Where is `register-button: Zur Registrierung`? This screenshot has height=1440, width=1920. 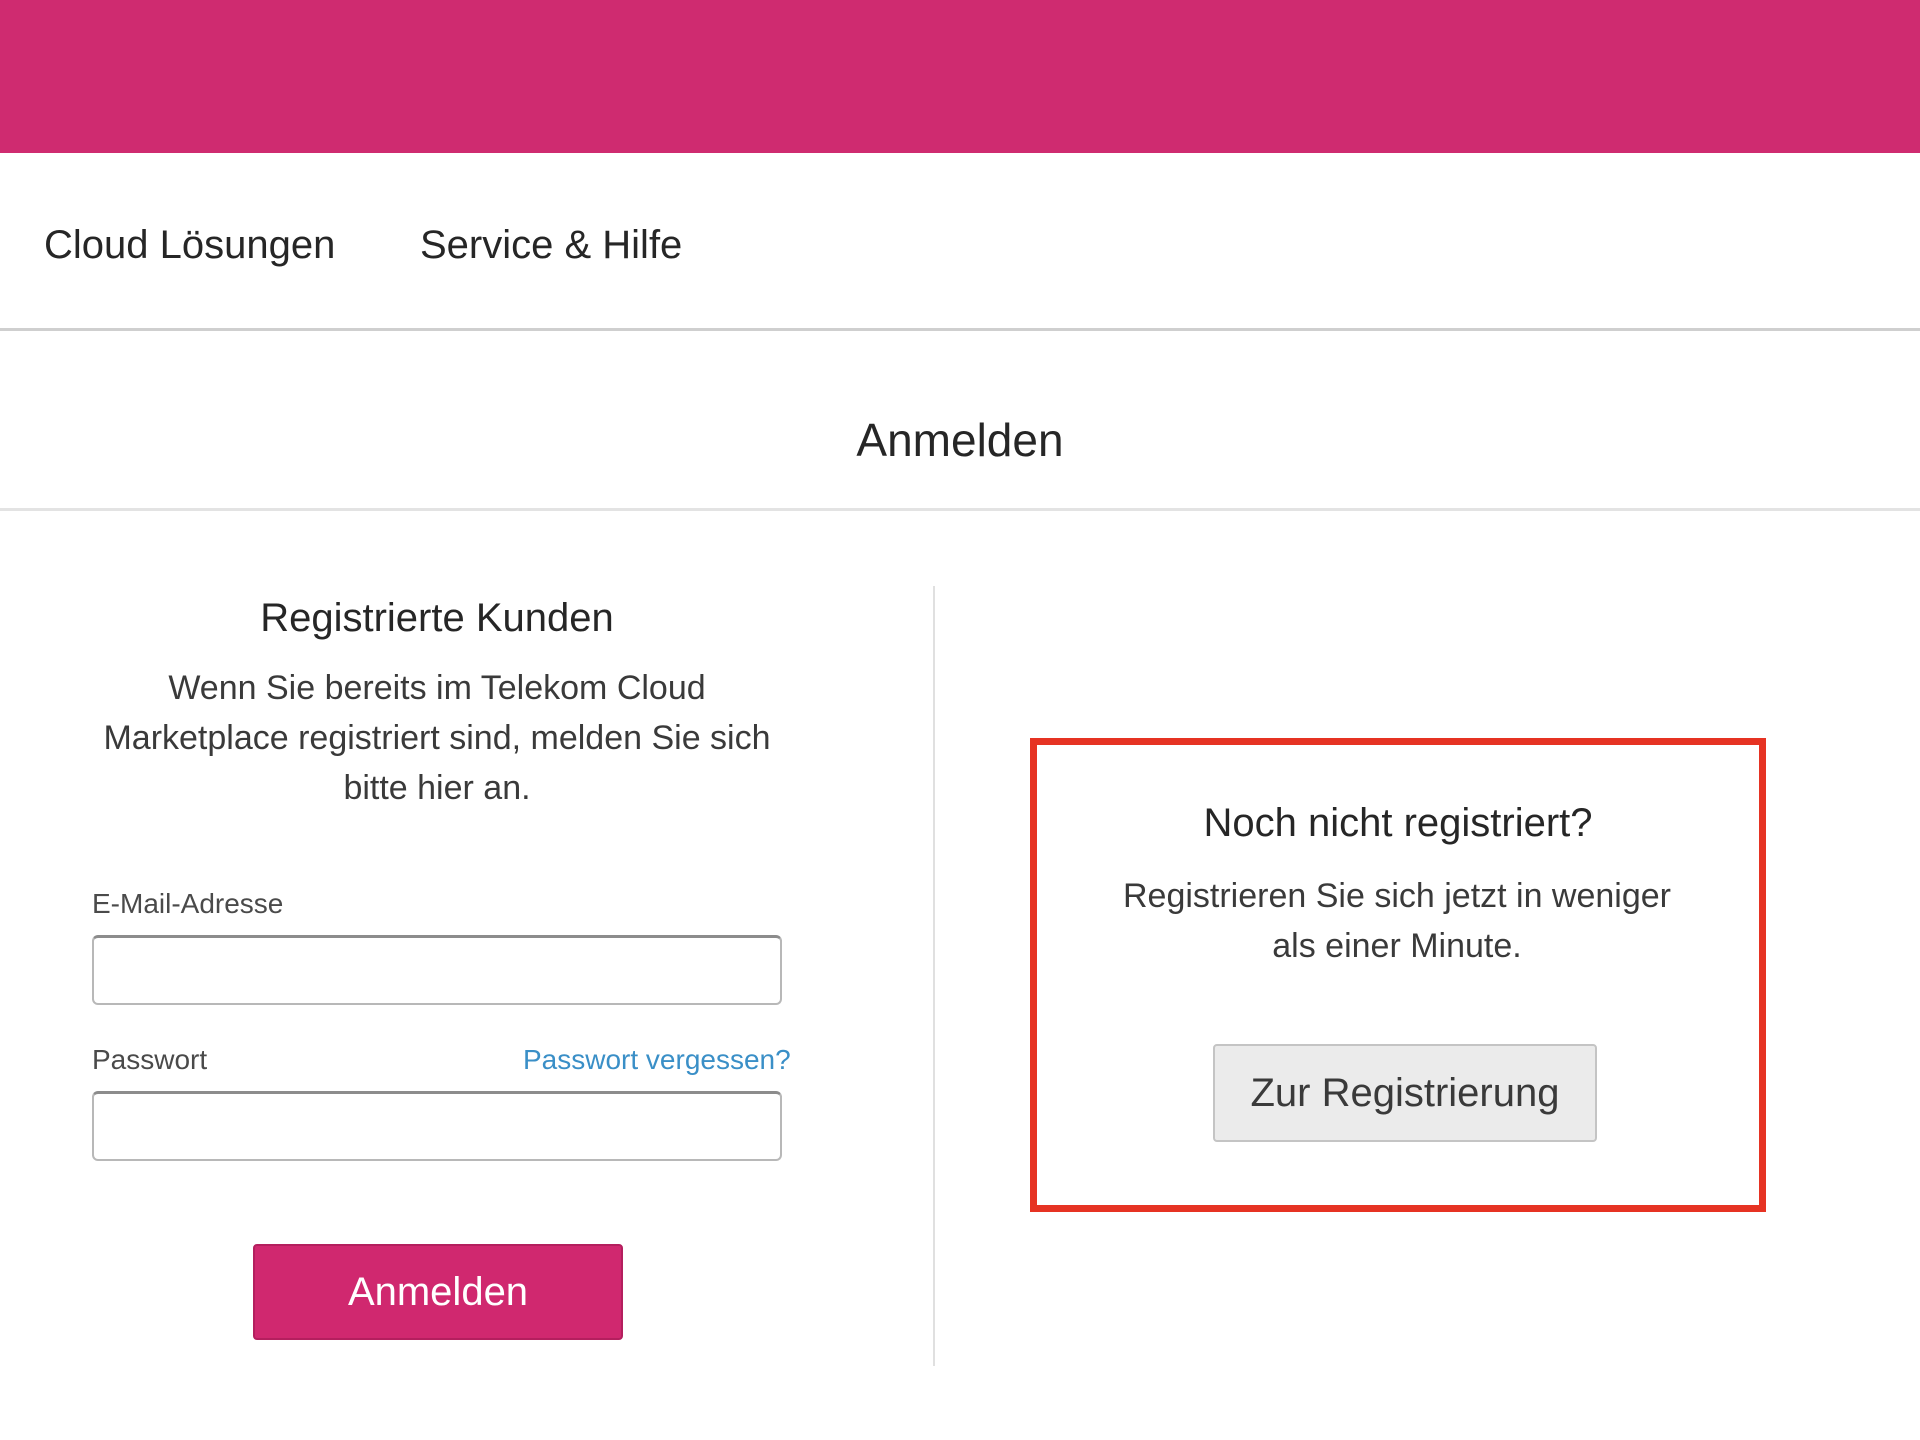
register-button: Zur Registrierung is located at coordinates (1405, 1093).